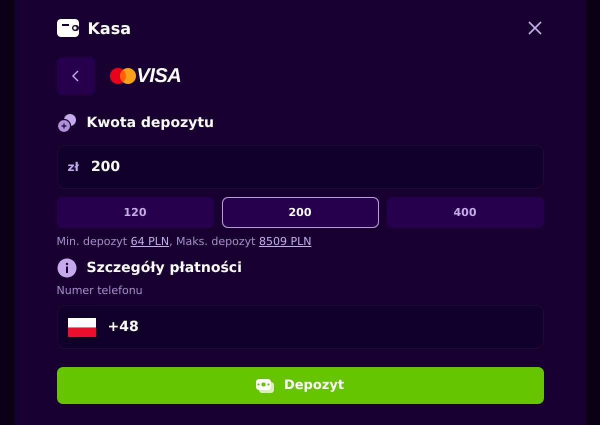  Describe the element at coordinates (465, 212) in the screenshot. I see `amount-preset: 400` at that location.